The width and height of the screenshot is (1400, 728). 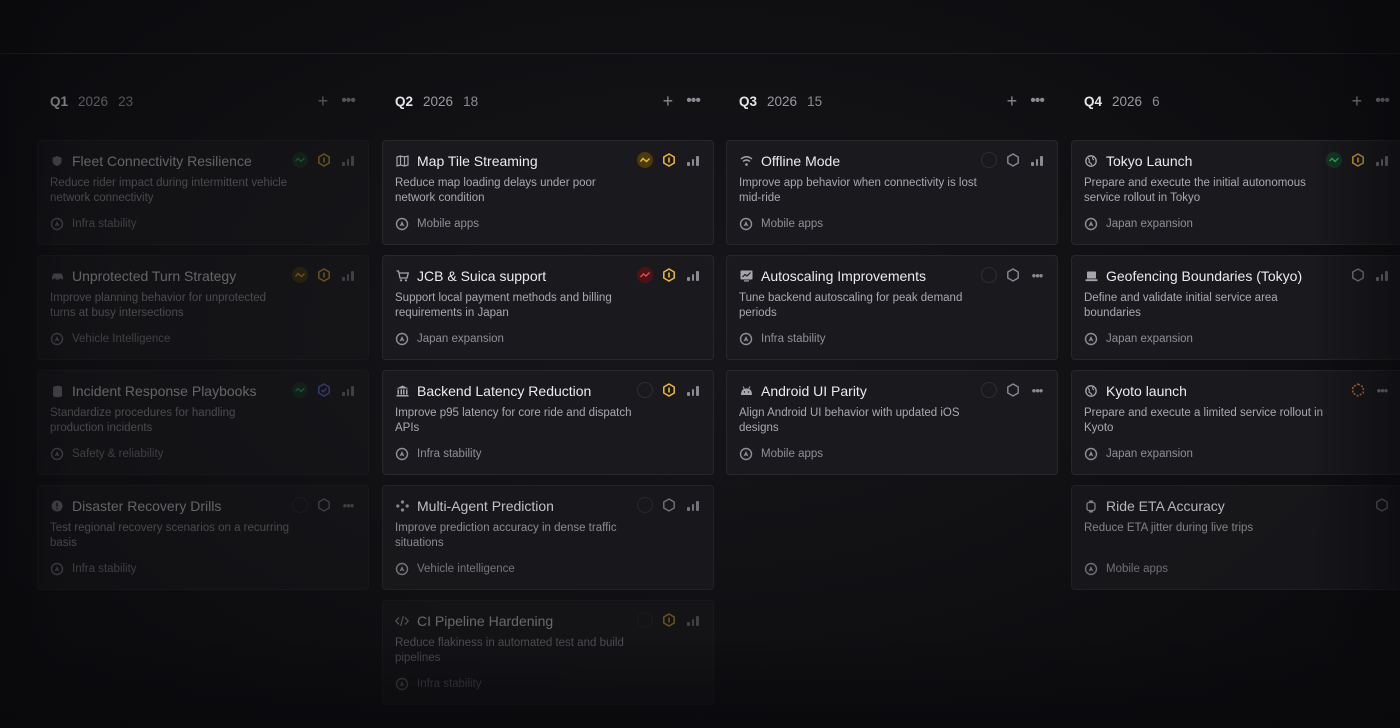 I want to click on nodes-icon, so click(x=402, y=506).